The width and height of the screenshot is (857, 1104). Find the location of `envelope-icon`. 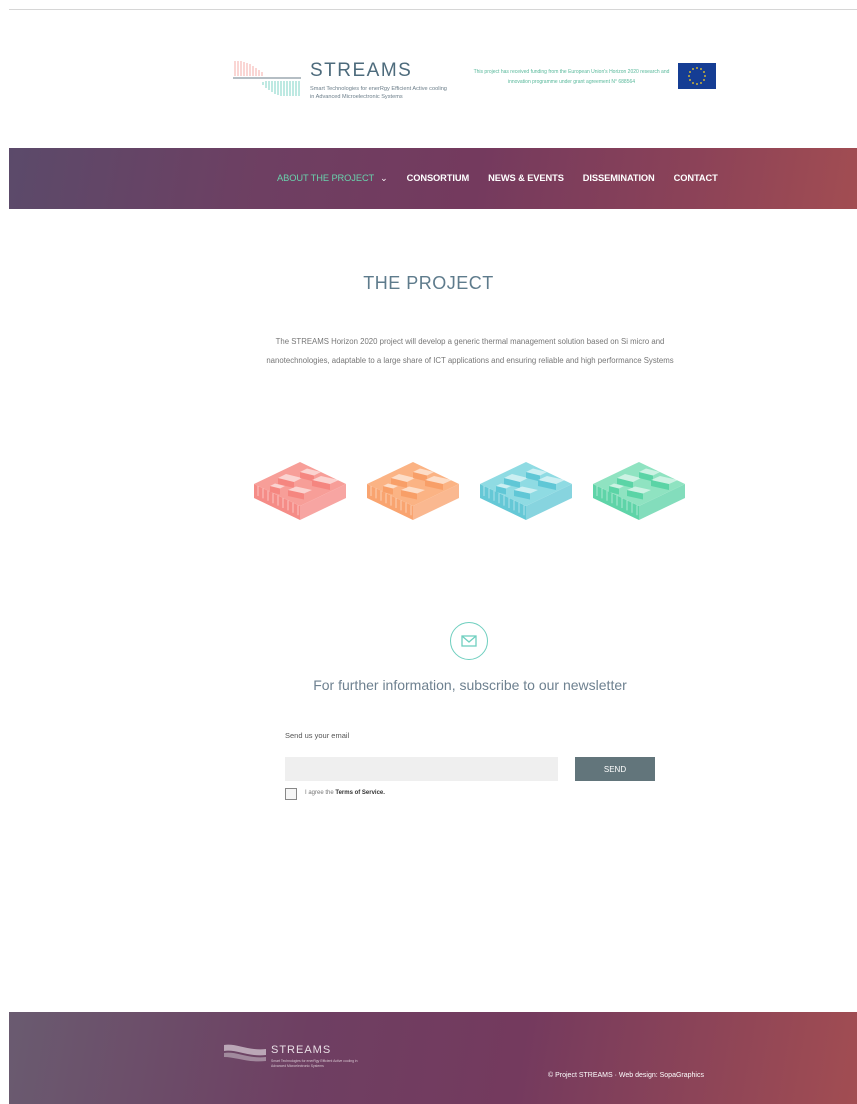

envelope-icon is located at coordinates (469, 641).